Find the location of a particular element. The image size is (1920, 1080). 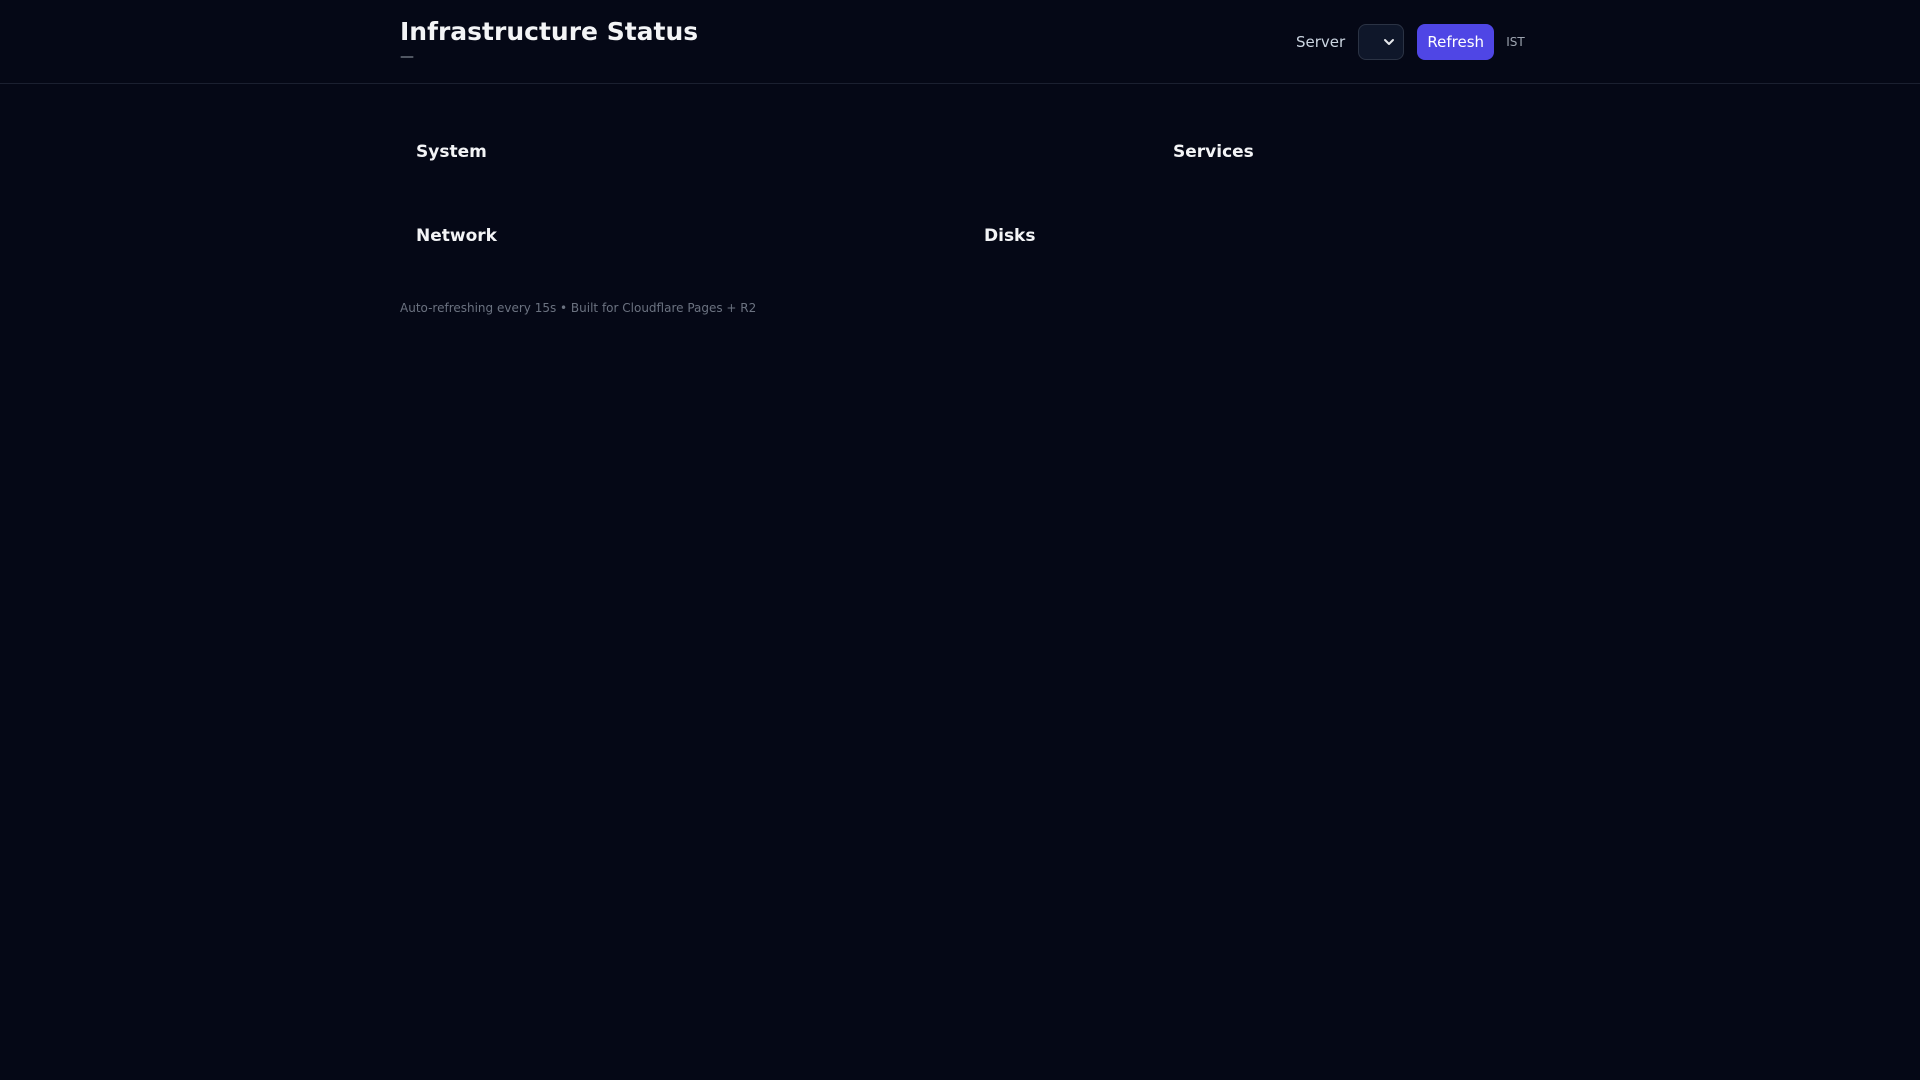

header-controls: Server Refresh IST is located at coordinates (1410, 42).